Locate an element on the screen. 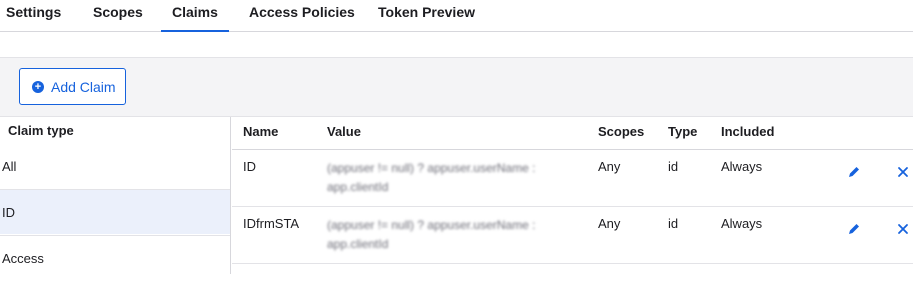  table-header: Name Value Scopes Type Included is located at coordinates (572, 133).